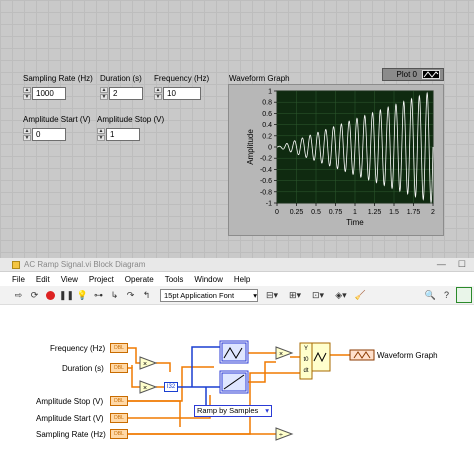 This screenshot has height=462, width=474. What do you see at coordinates (49, 93) in the screenshot?
I see `sampling-rate-input: 1000` at bounding box center [49, 93].